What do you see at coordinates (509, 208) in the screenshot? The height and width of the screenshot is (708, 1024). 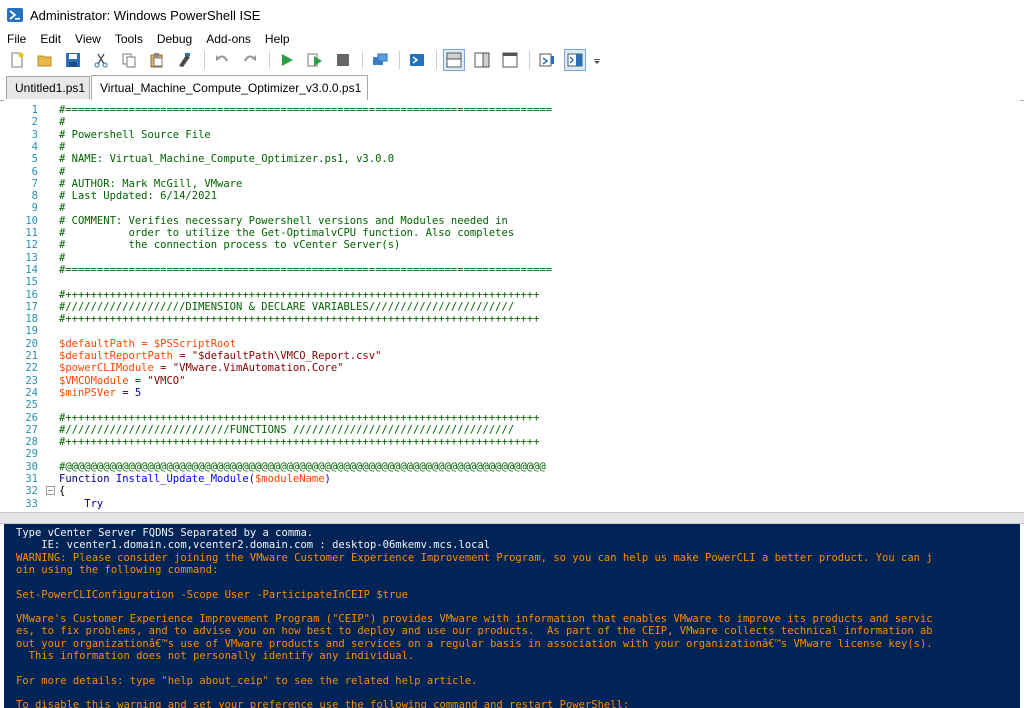 I see `code-line: 9 #` at bounding box center [509, 208].